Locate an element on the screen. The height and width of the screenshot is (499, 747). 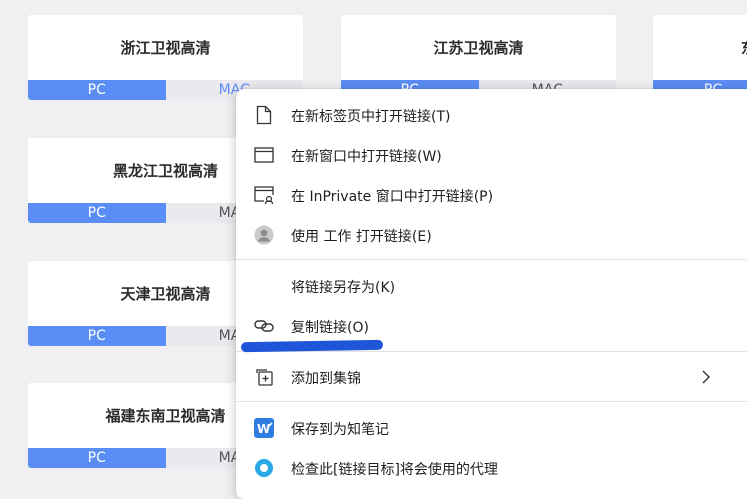
menu-item-label: 复制链接(O) is located at coordinates (330, 328).